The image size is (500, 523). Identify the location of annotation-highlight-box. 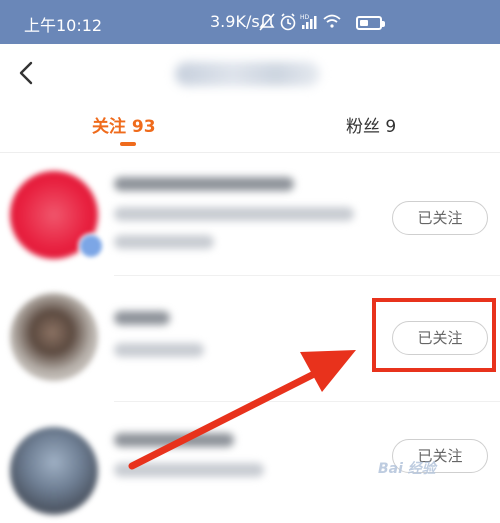
(434, 335).